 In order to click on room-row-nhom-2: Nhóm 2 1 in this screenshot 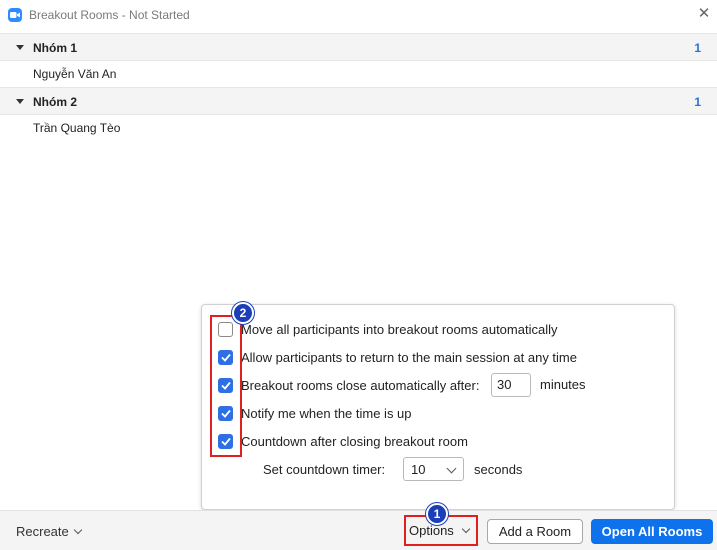, I will do `click(358, 101)`.